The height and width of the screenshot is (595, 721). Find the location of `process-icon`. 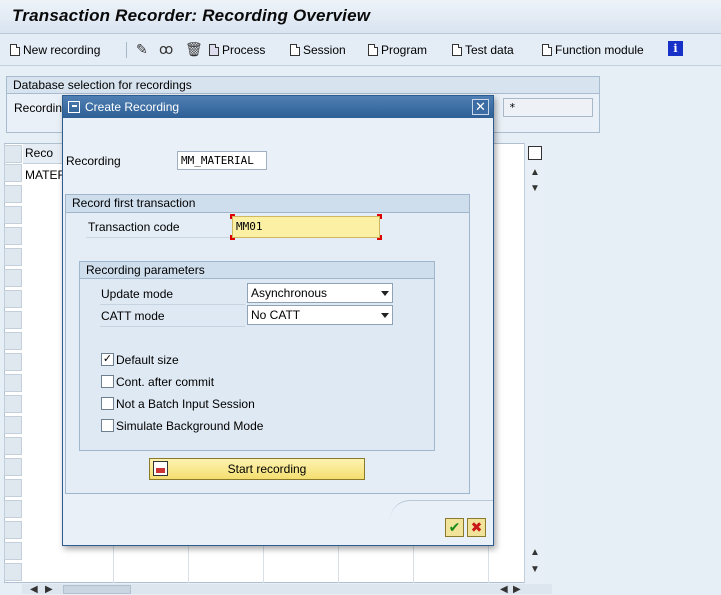

process-icon is located at coordinates (214, 50).